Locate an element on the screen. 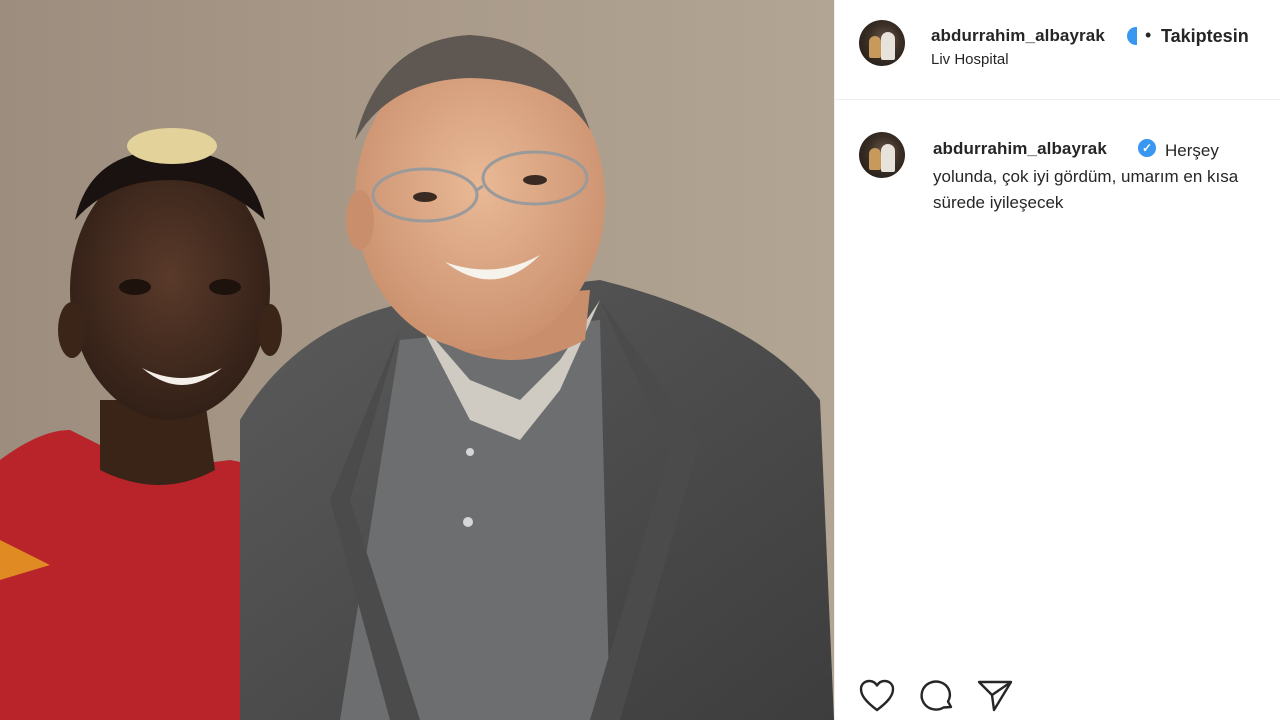  location-link: Liv Hospital is located at coordinates (970, 59).